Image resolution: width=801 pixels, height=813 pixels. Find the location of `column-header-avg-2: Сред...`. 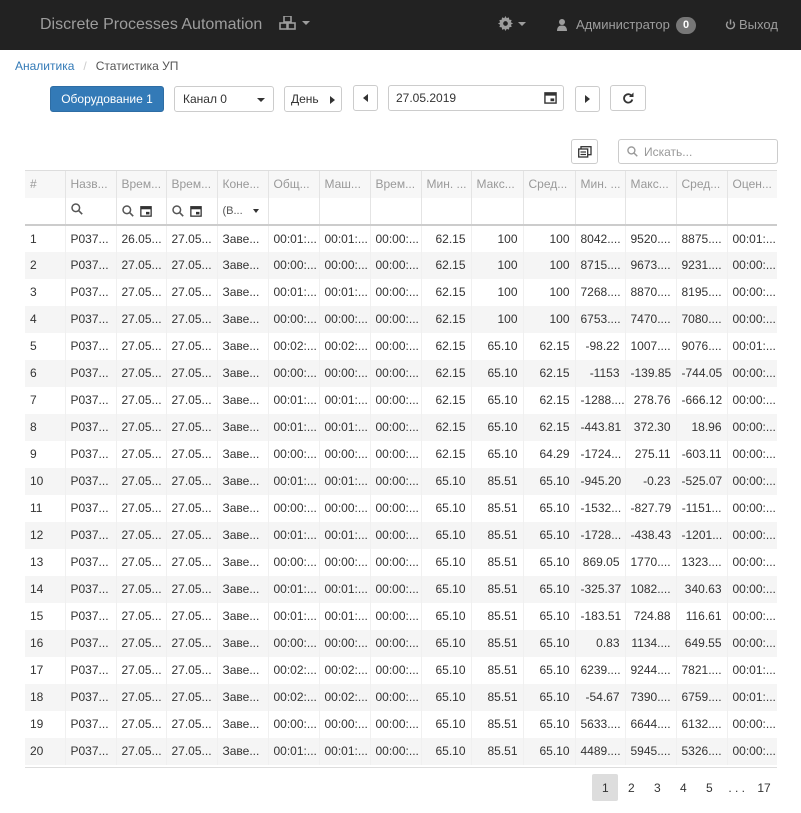

column-header-avg-2: Сред... is located at coordinates (701, 184).